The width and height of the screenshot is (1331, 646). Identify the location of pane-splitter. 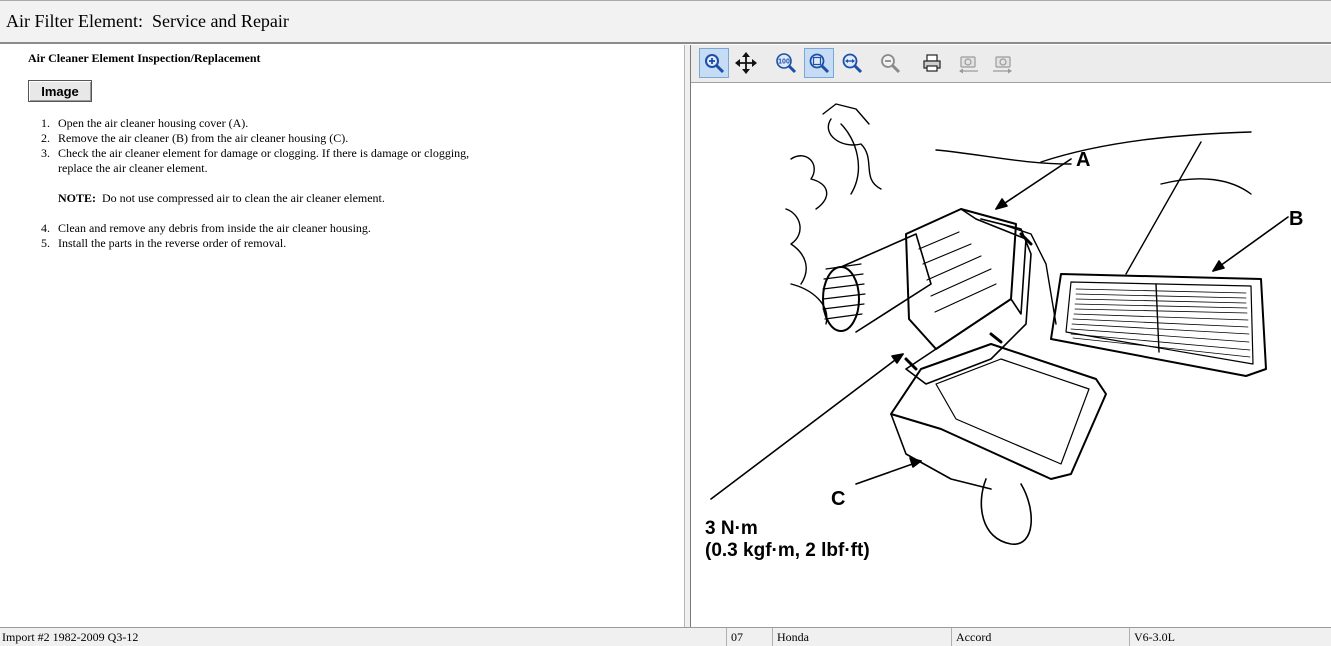
(687, 336).